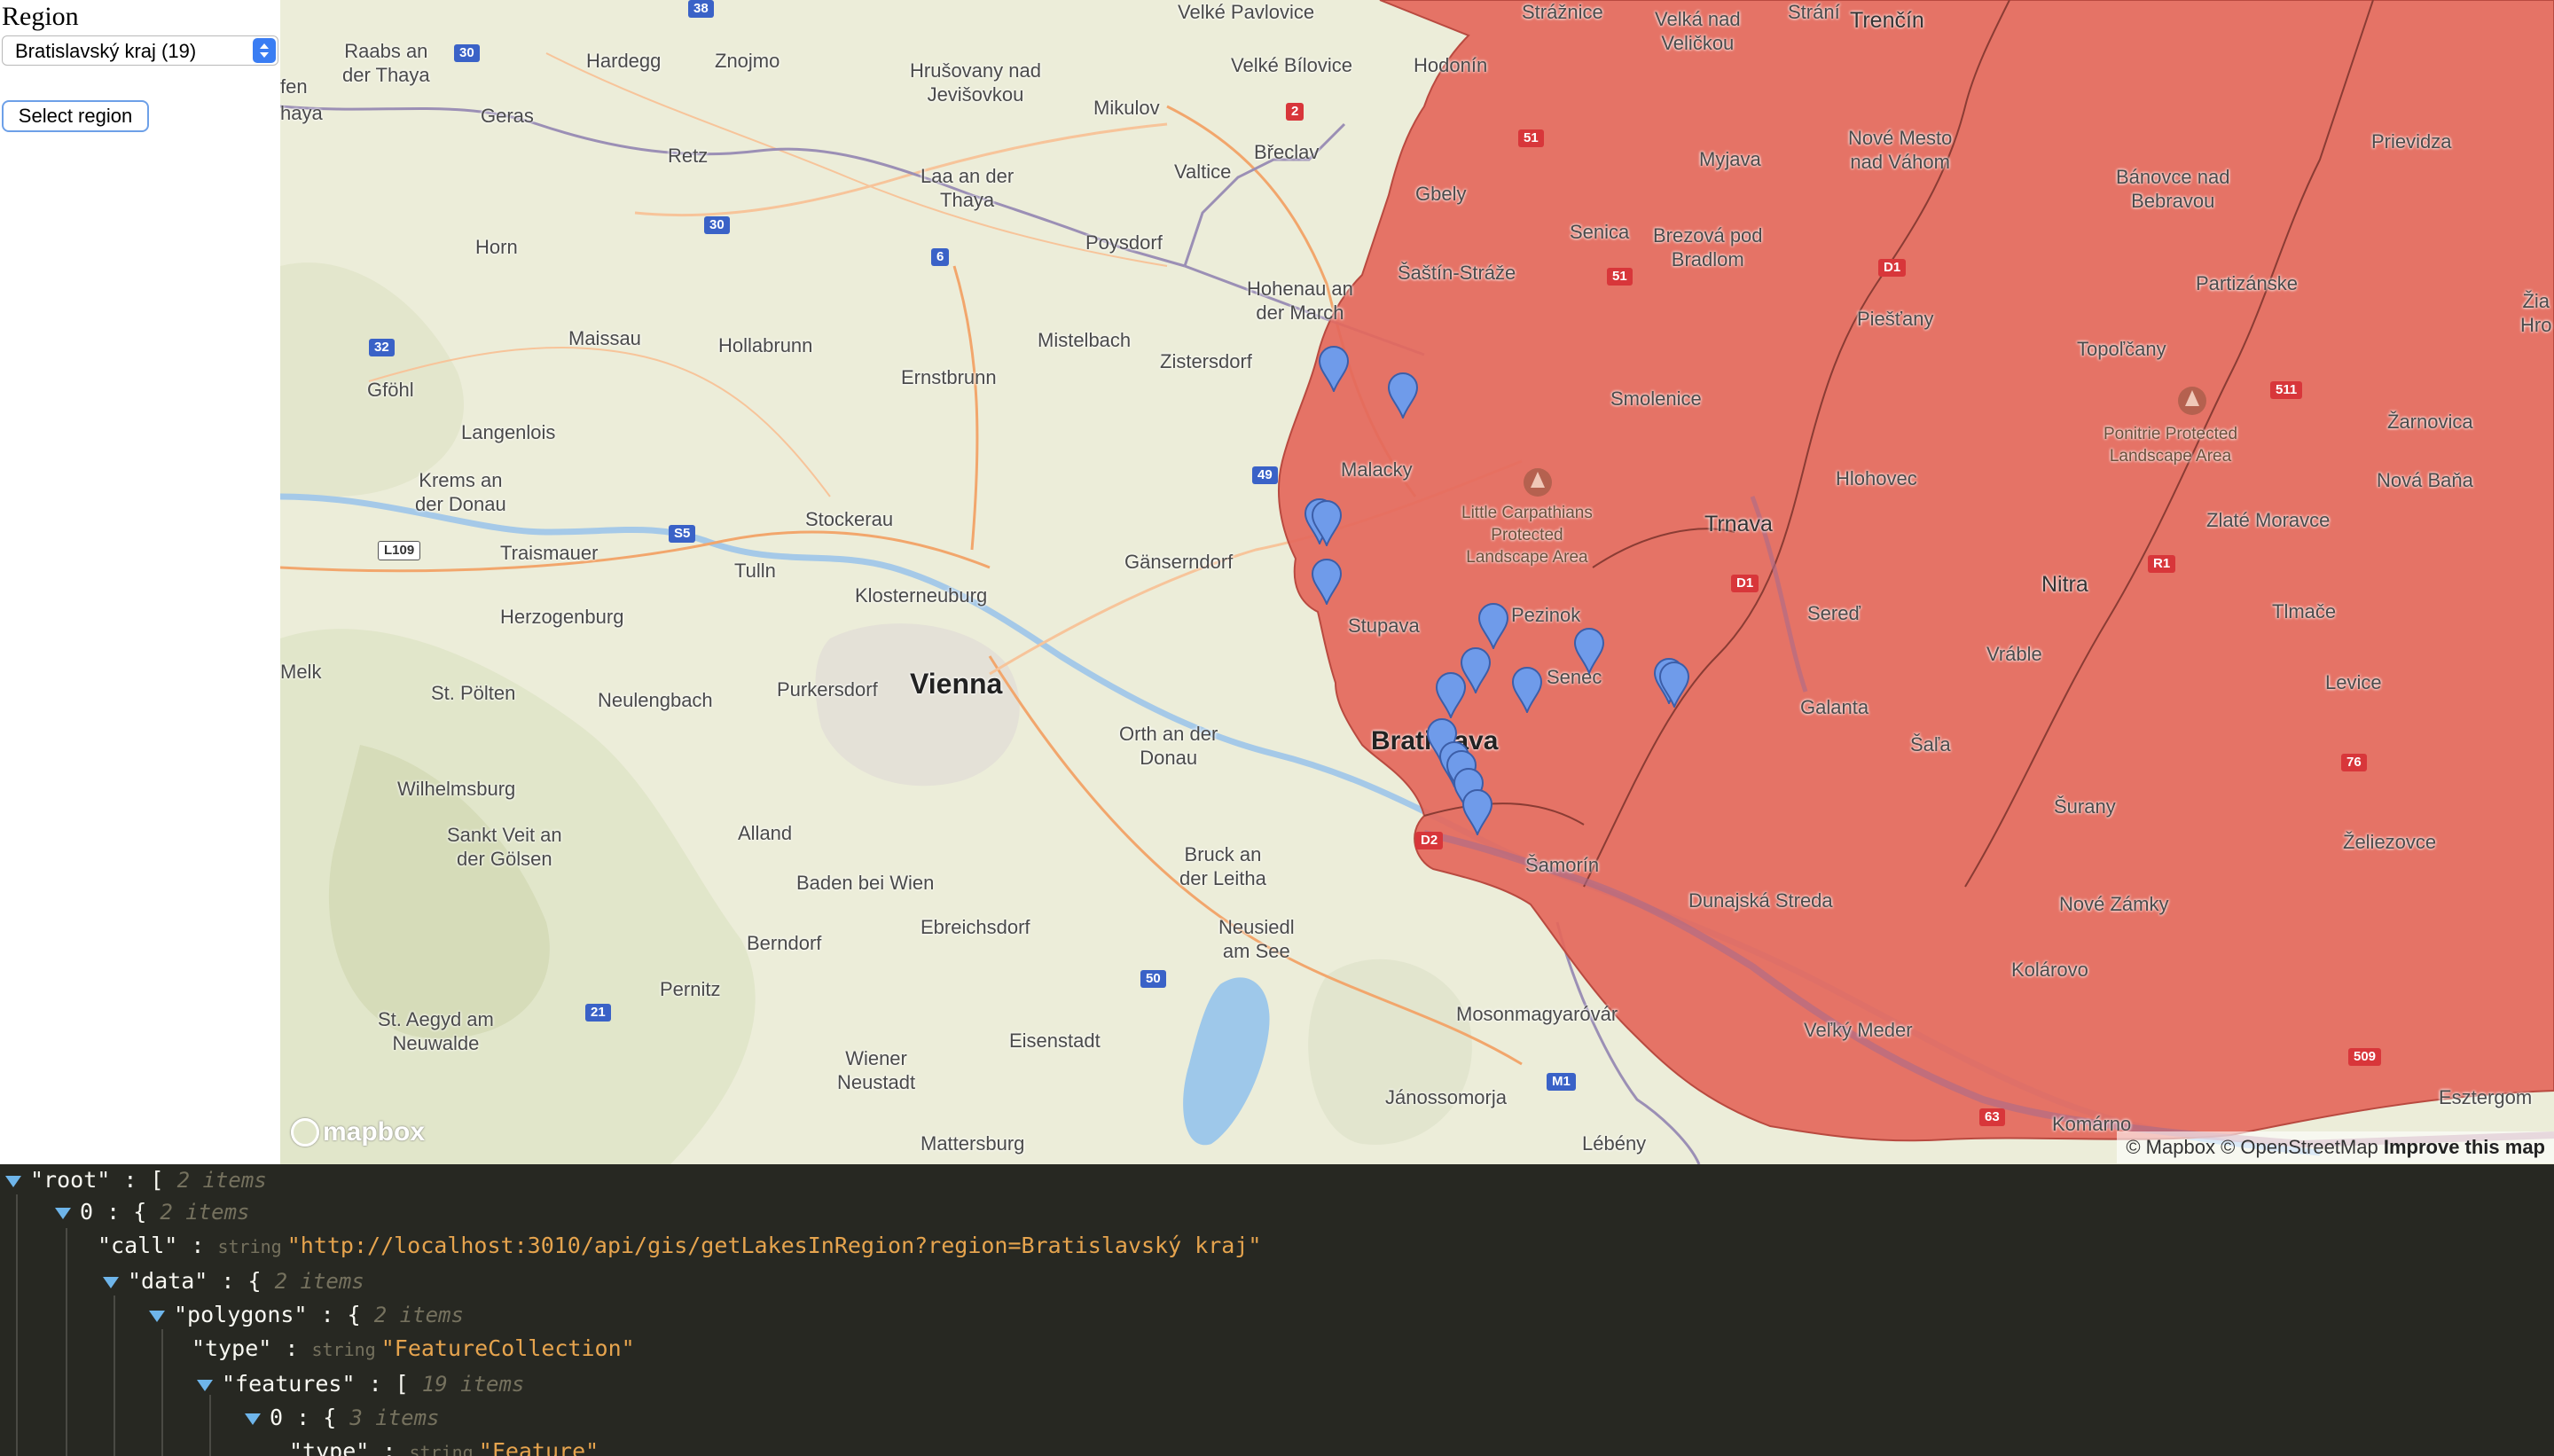 The width and height of the screenshot is (2554, 1456). Describe the element at coordinates (1814, 12) in the screenshot. I see `map-label-strani: Strání` at that location.